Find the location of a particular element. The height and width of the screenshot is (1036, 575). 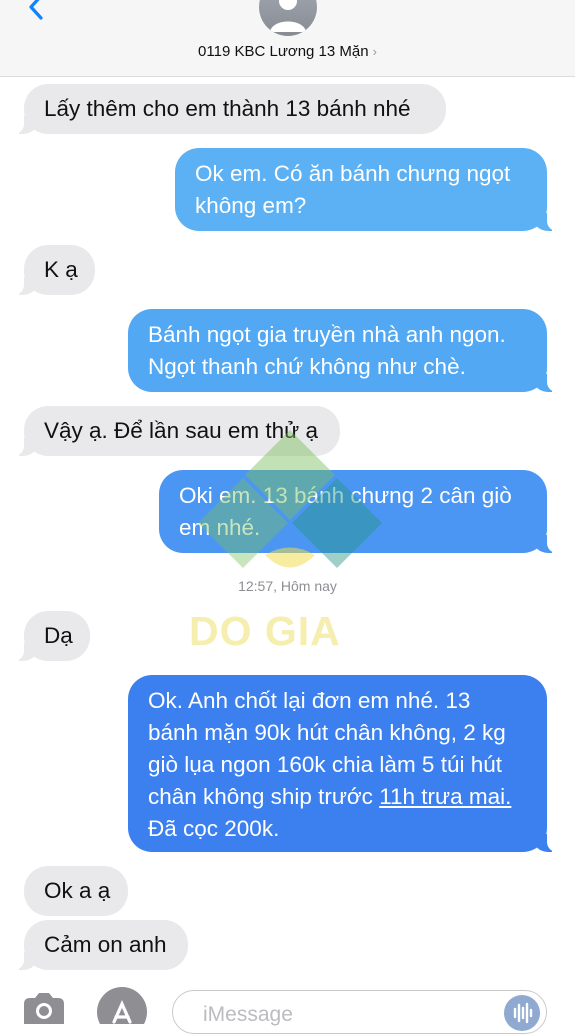

watermark-text: DO GIA is located at coordinates (265, 631).